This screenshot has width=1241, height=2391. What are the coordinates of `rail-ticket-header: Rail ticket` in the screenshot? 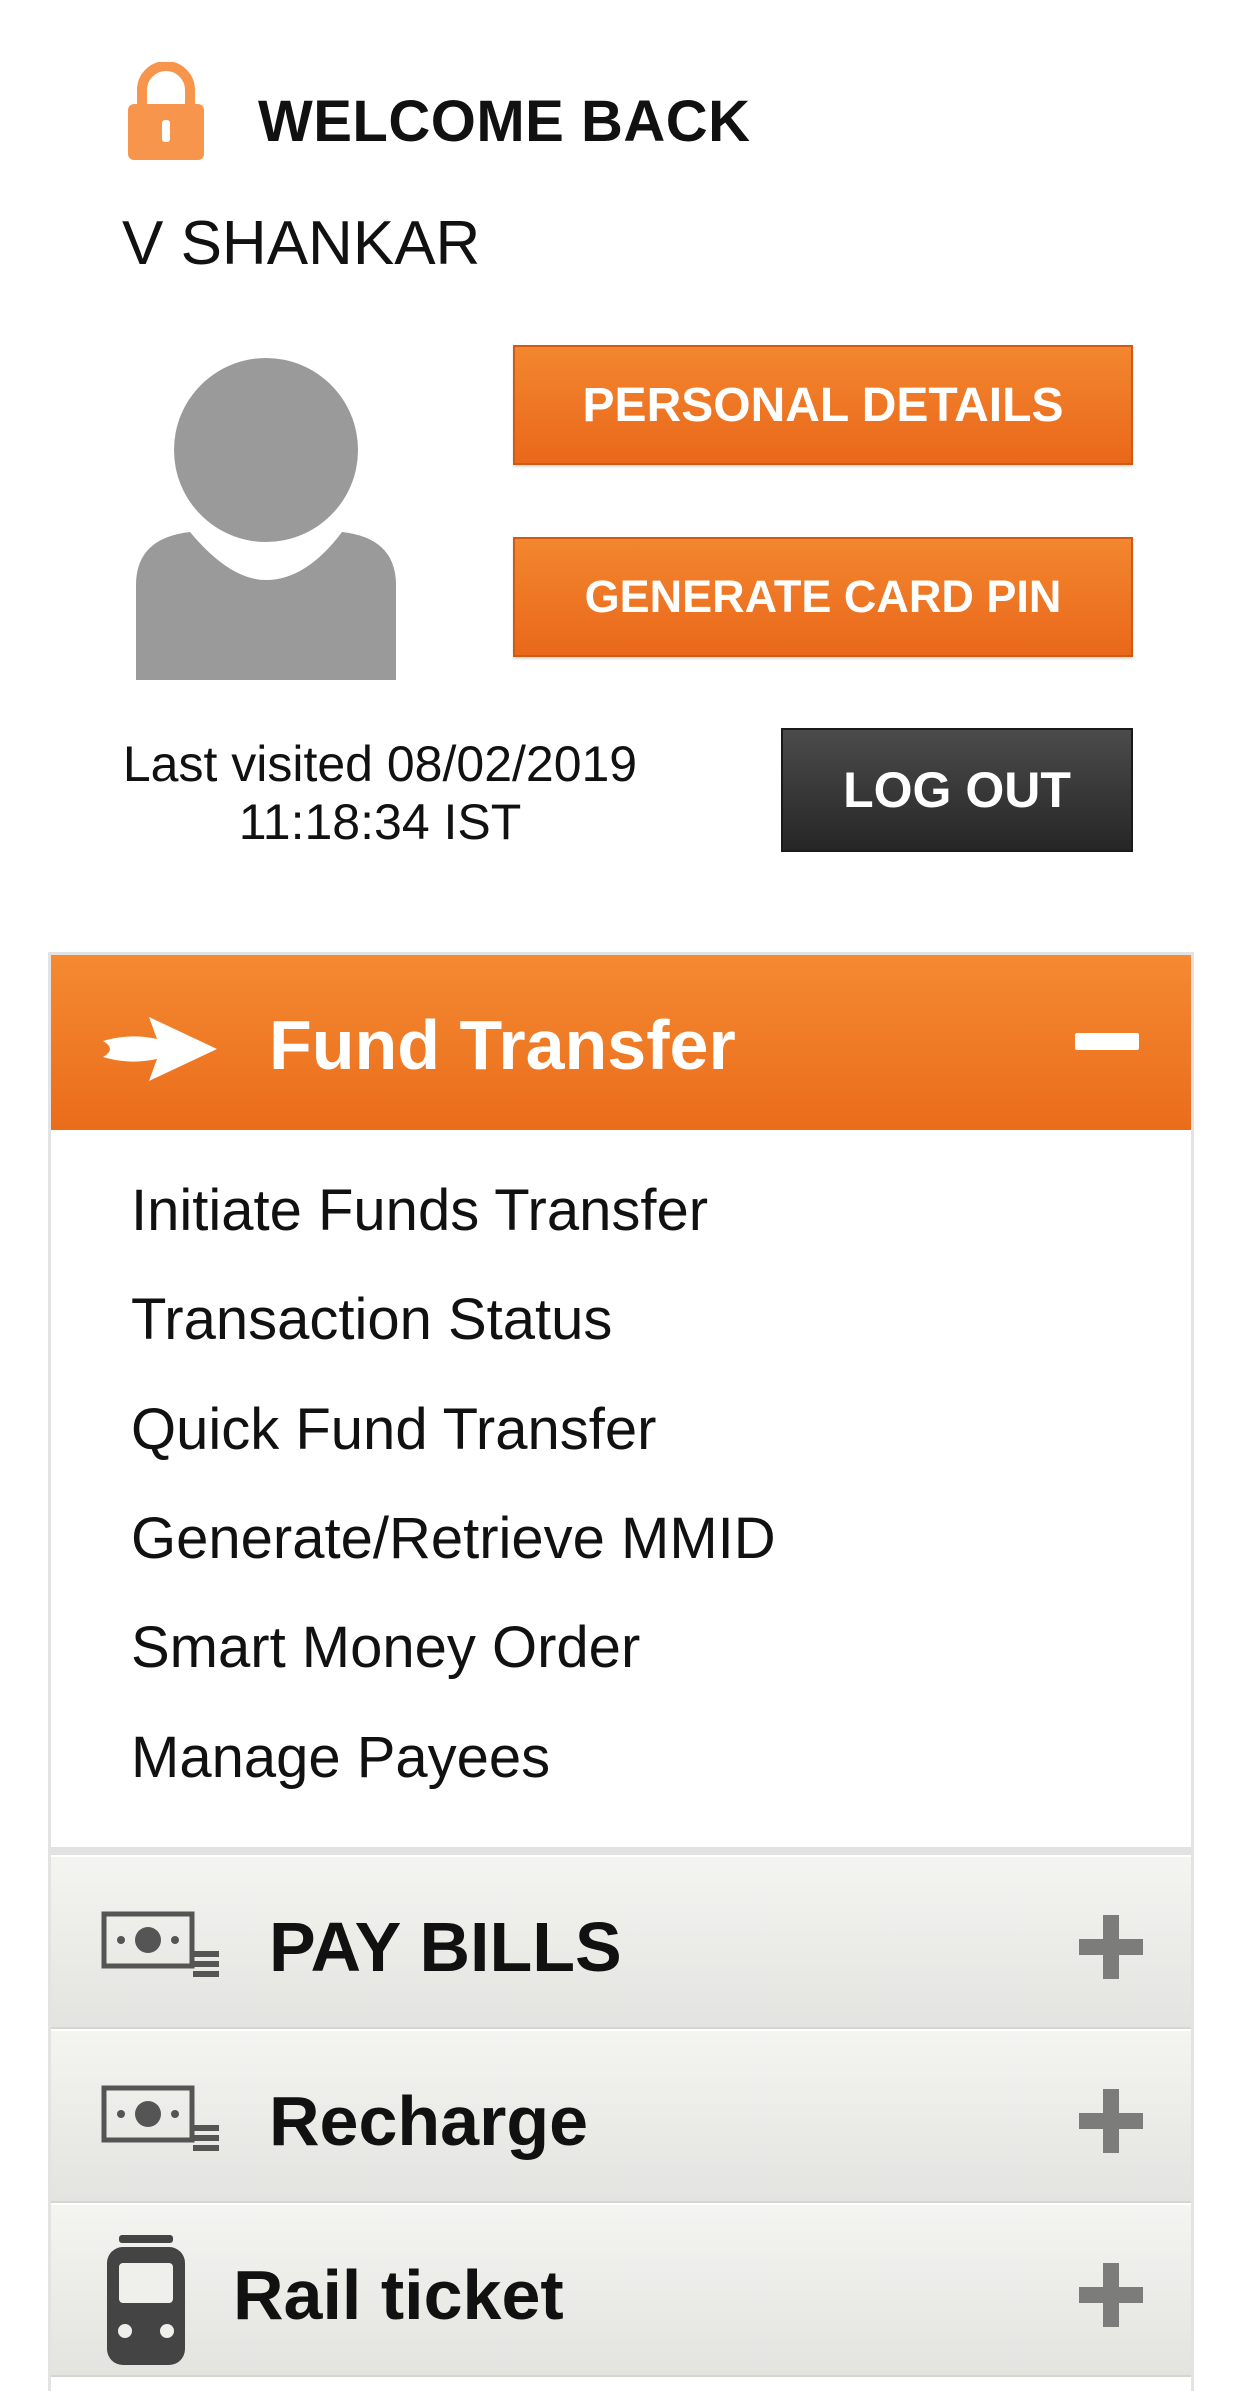 It's located at (621, 2290).